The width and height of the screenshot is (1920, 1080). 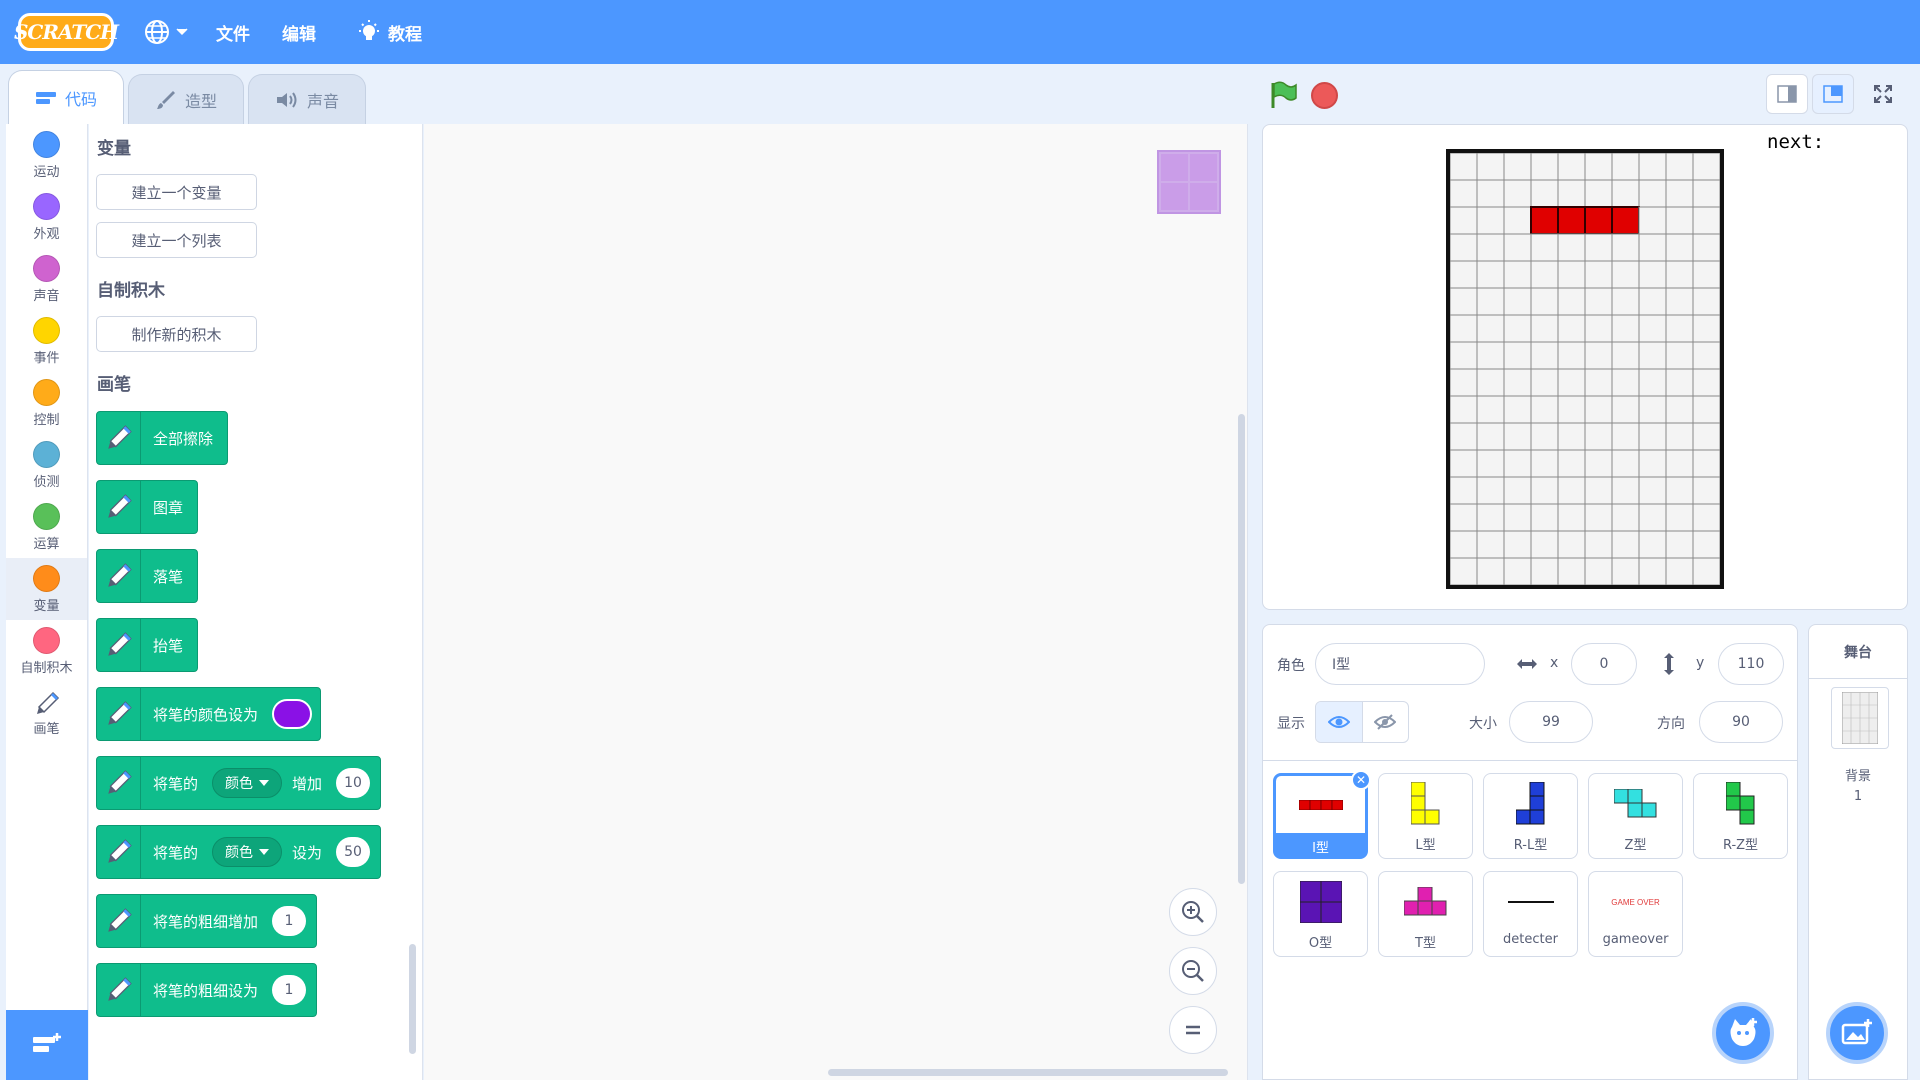 I want to click on tab-code: 代码, so click(x=66, y=97).